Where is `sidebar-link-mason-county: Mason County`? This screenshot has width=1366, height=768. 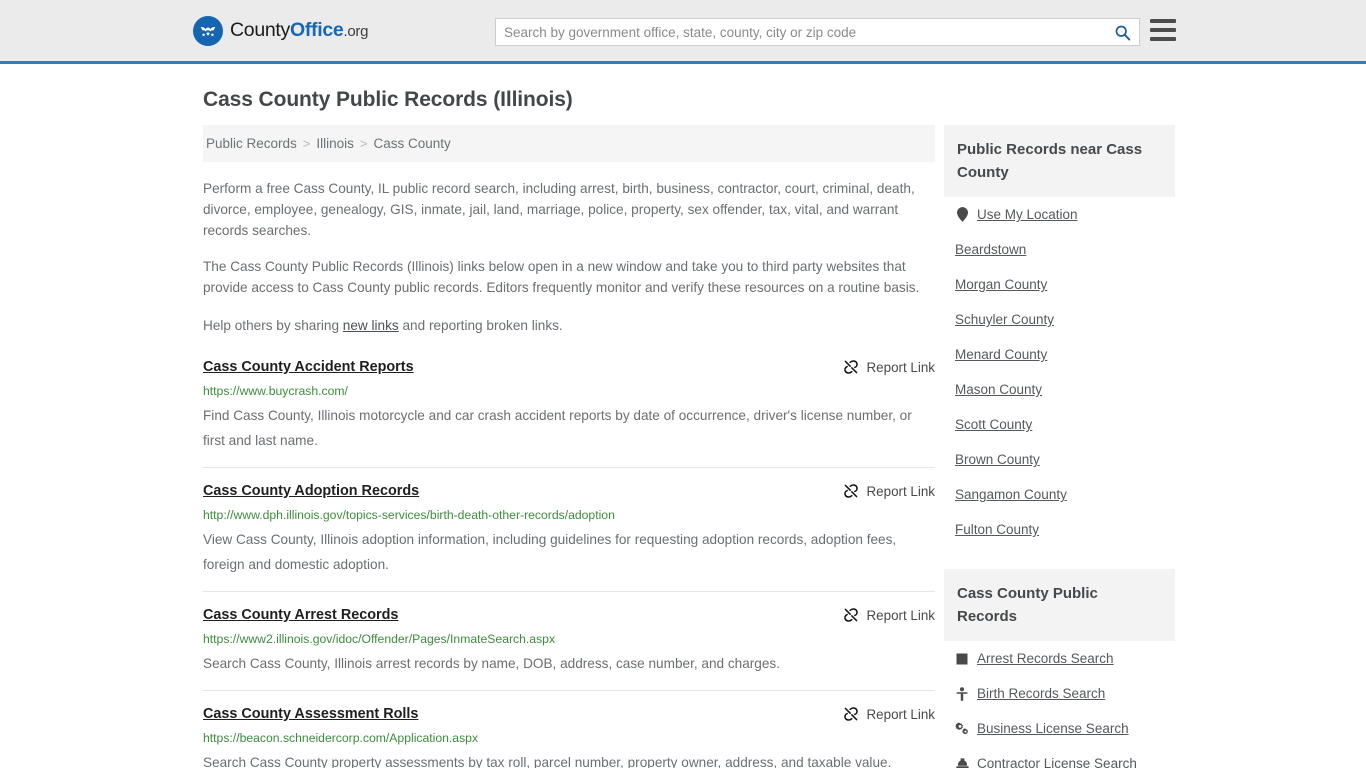
sidebar-link-mason-county: Mason County is located at coordinates (998, 389).